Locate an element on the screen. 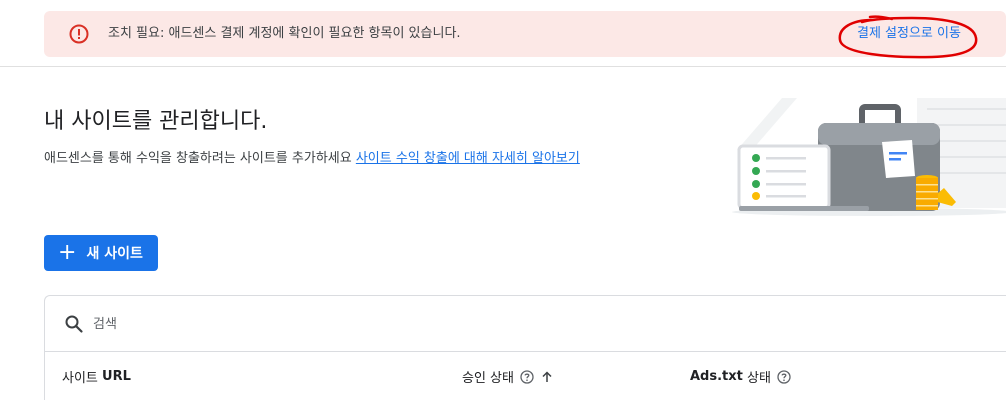  search-input is located at coordinates (343, 324).